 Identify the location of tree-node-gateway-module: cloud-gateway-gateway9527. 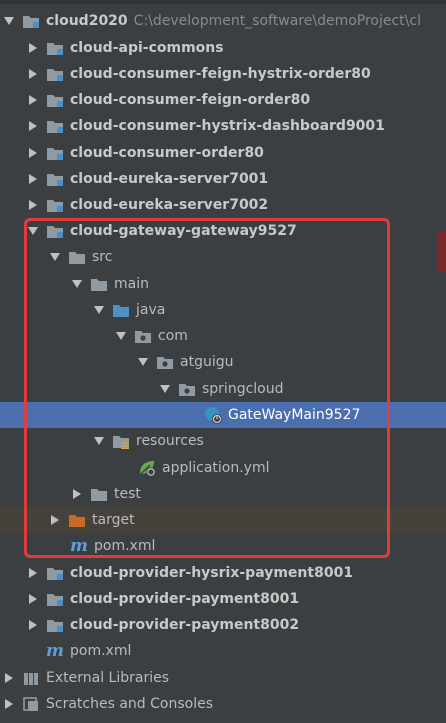
(223, 231).